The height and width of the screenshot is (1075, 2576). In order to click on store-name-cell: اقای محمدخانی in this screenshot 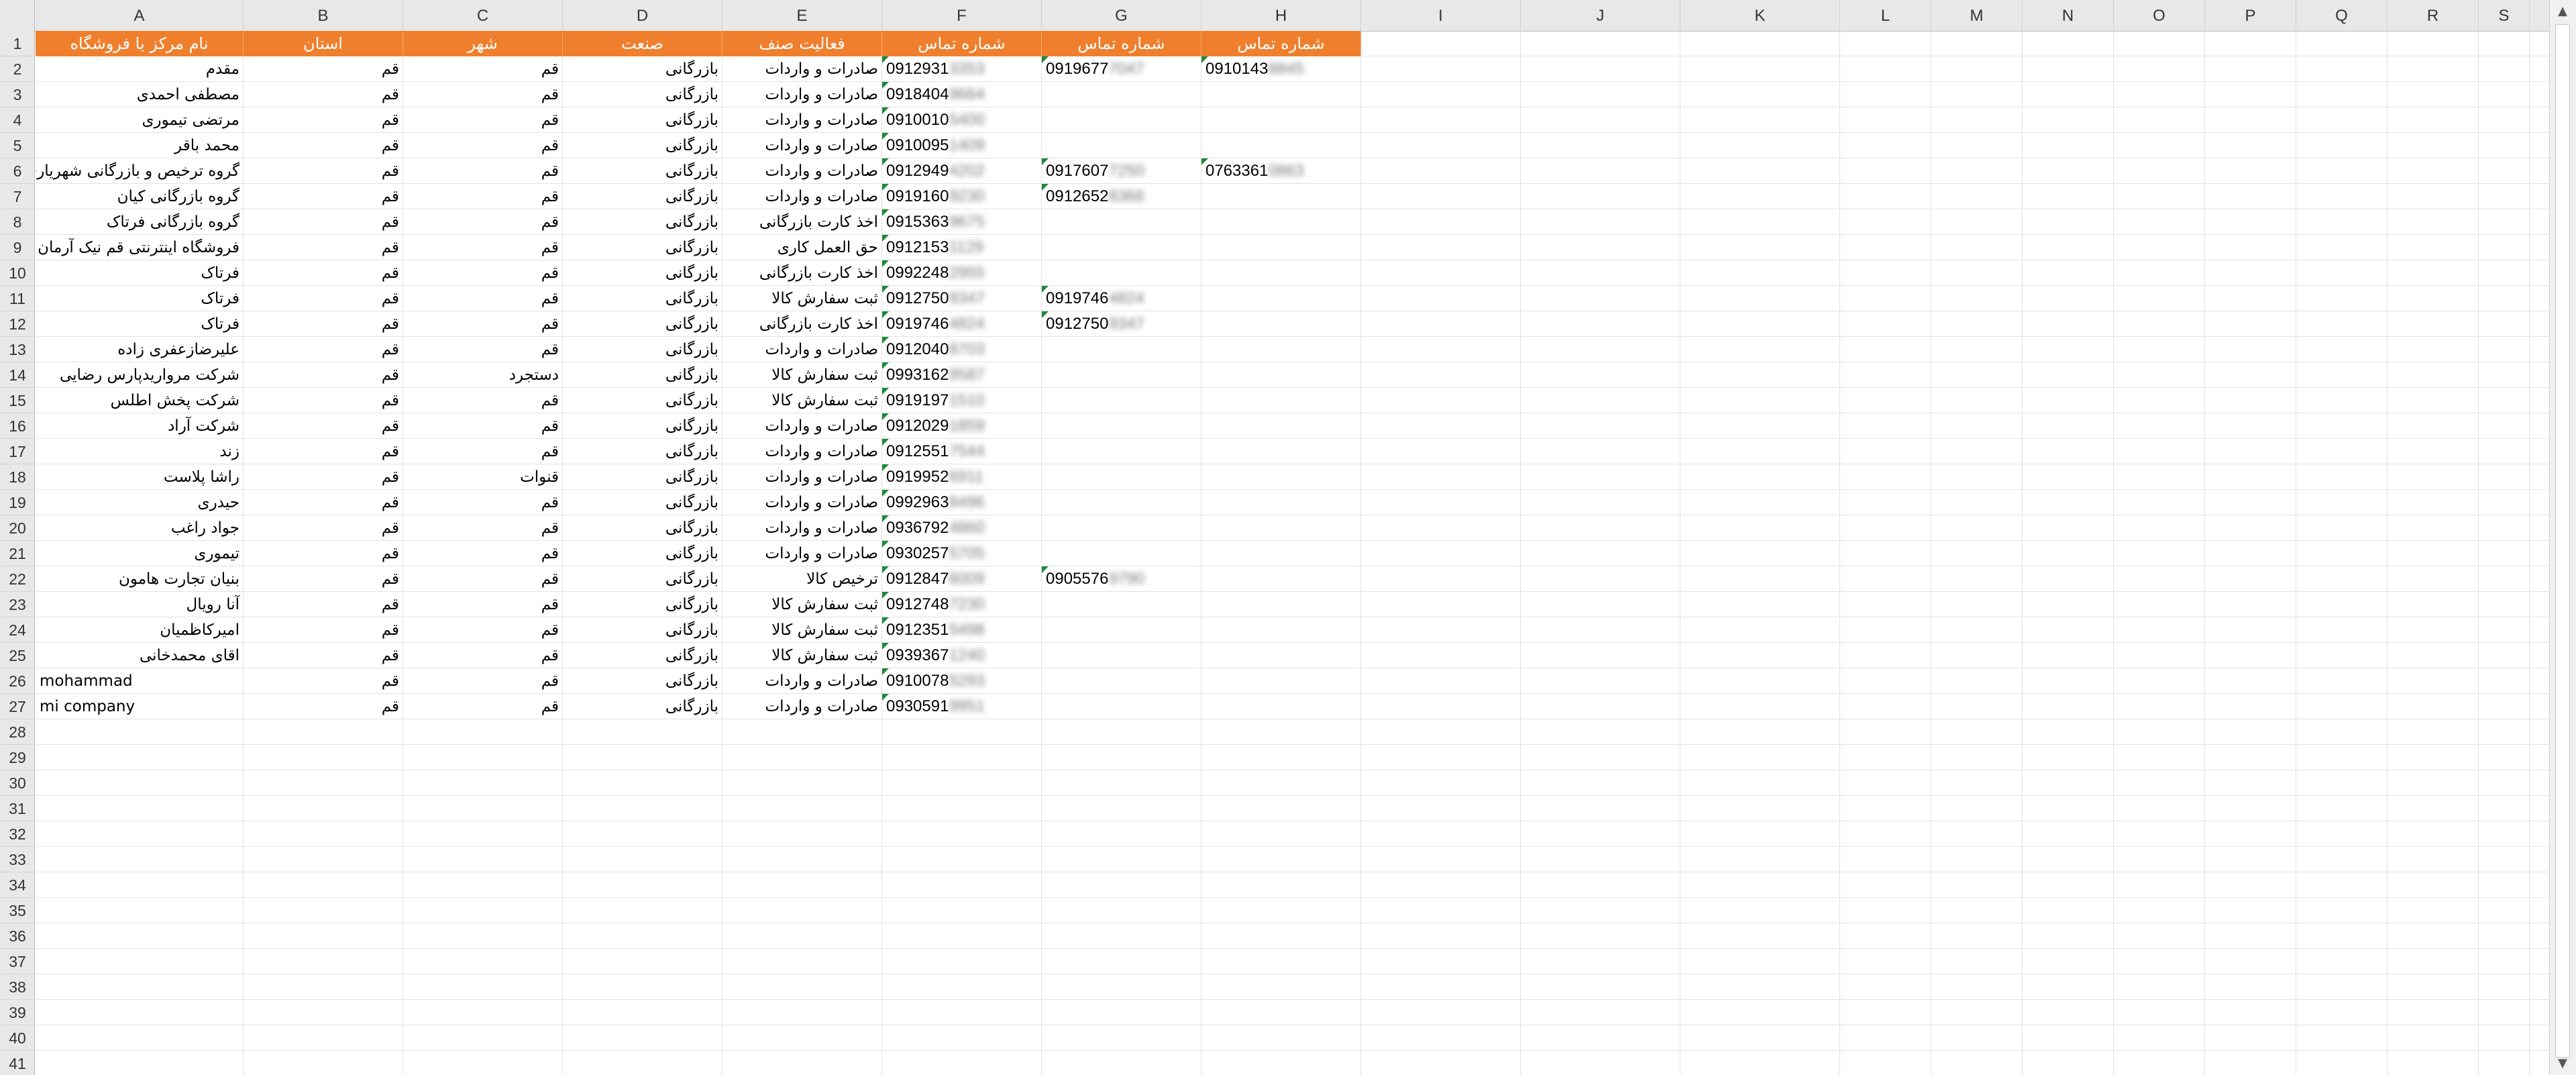, I will do `click(140, 655)`.